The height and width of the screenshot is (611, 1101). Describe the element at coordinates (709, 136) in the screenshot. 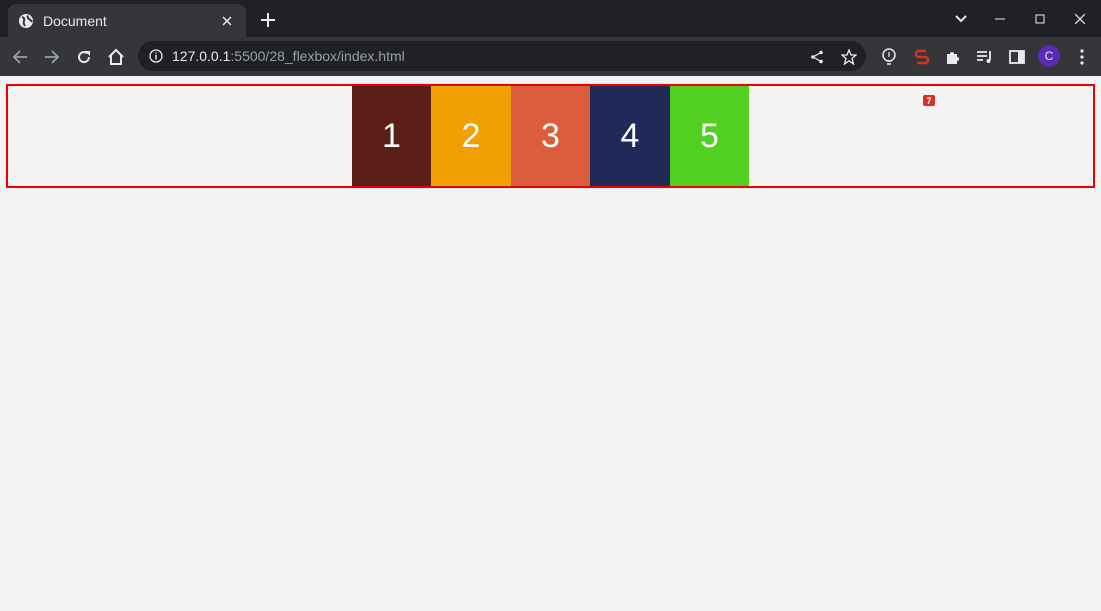

I see `flex-item-5: 5` at that location.